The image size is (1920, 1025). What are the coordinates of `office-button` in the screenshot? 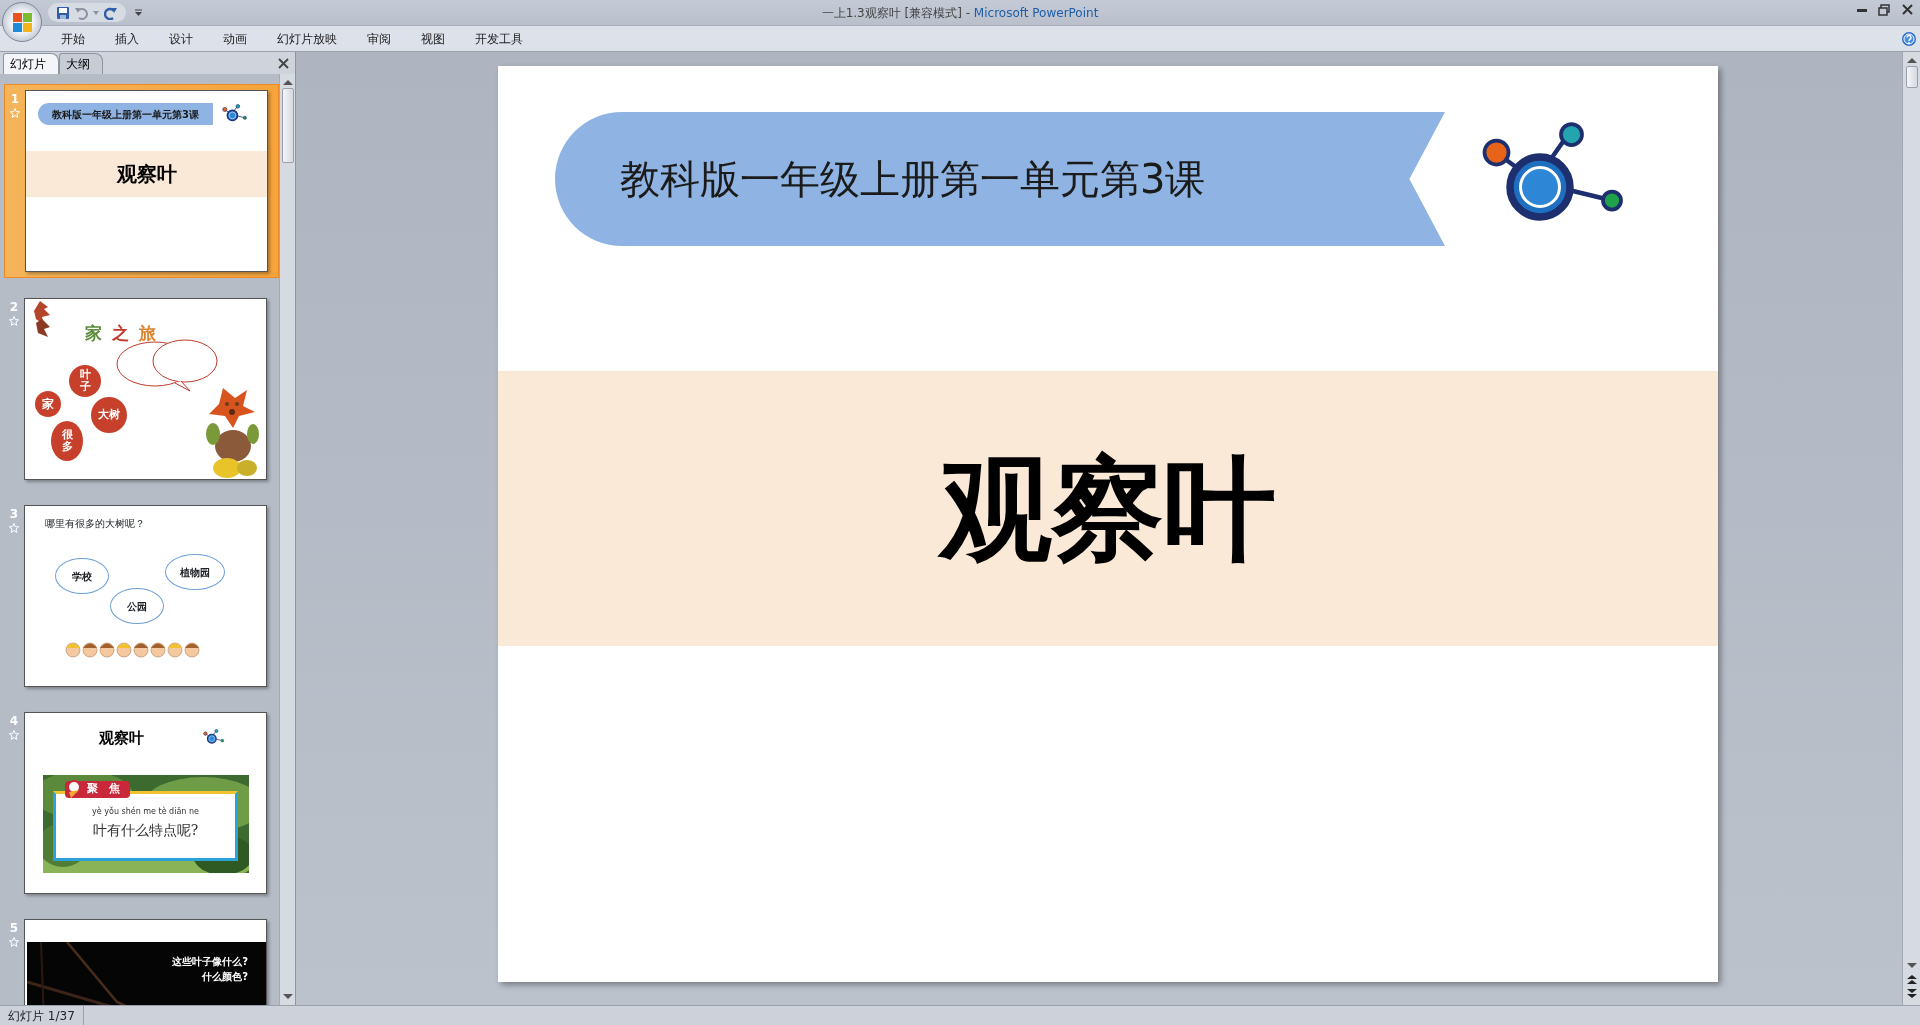 It's located at (22, 22).